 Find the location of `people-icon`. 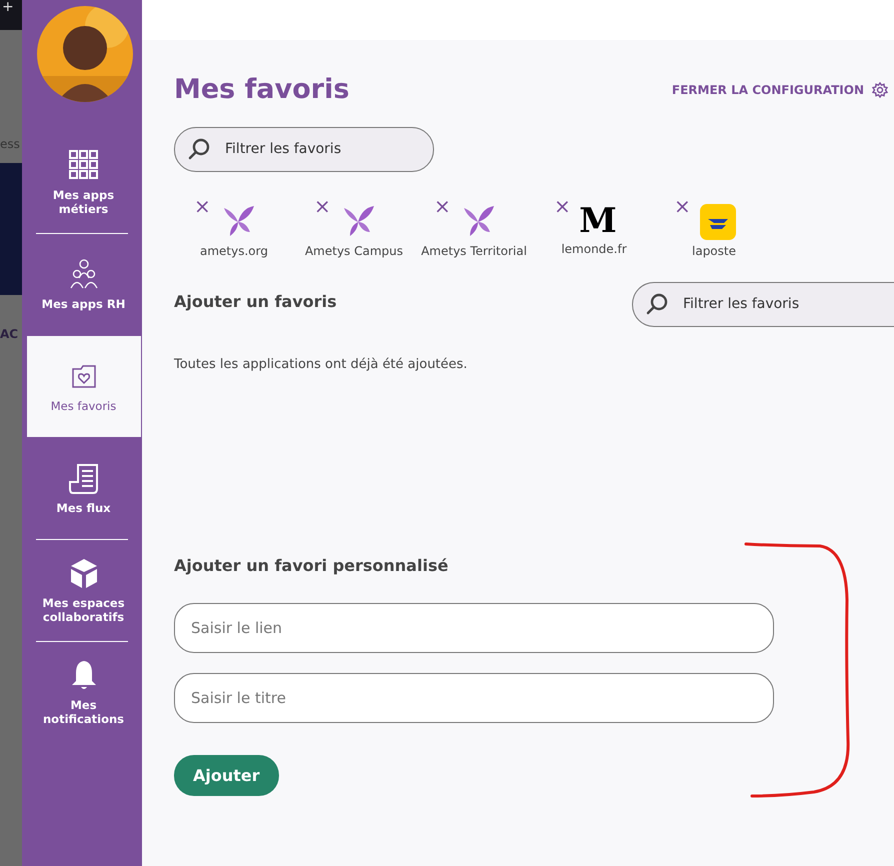

people-icon is located at coordinates (84, 274).